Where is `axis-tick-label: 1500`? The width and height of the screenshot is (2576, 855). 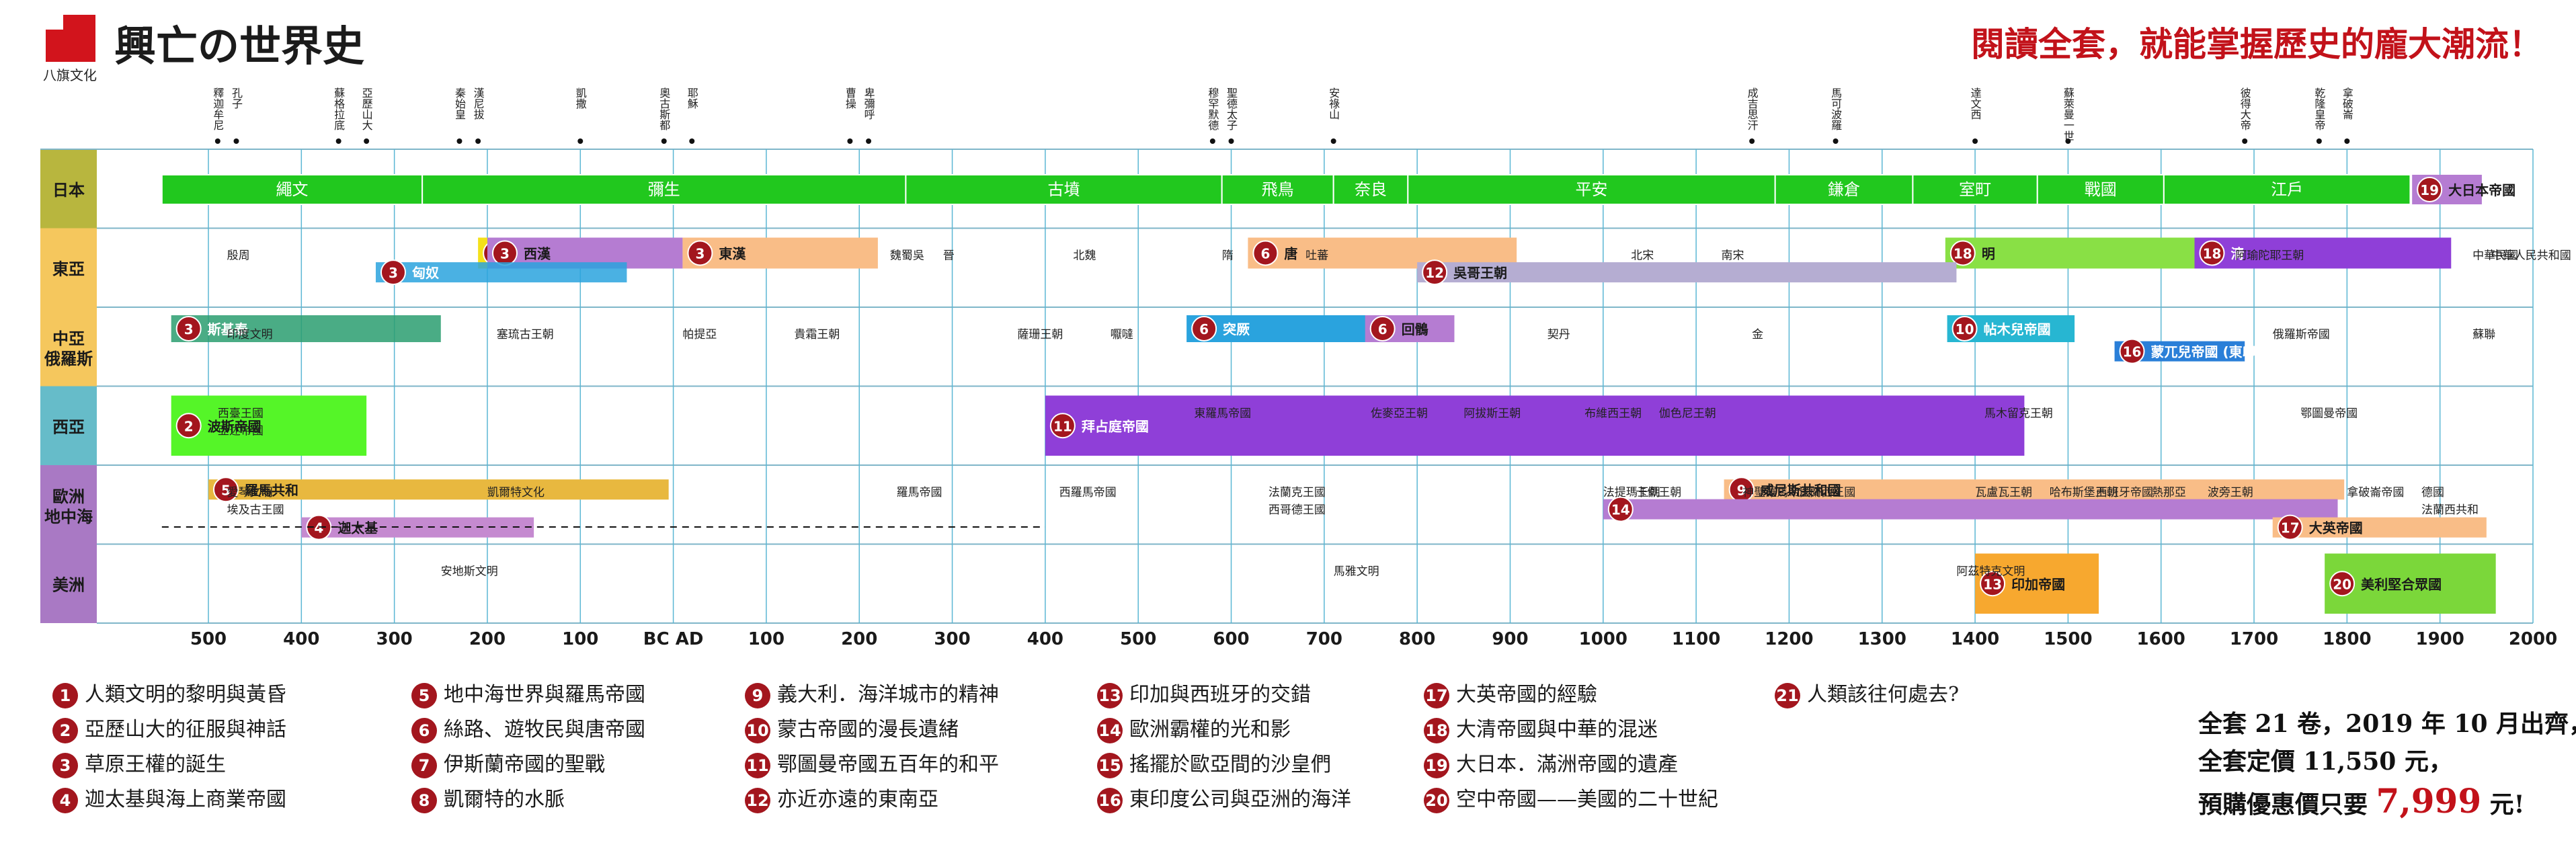 axis-tick-label: 1500 is located at coordinates (2068, 639).